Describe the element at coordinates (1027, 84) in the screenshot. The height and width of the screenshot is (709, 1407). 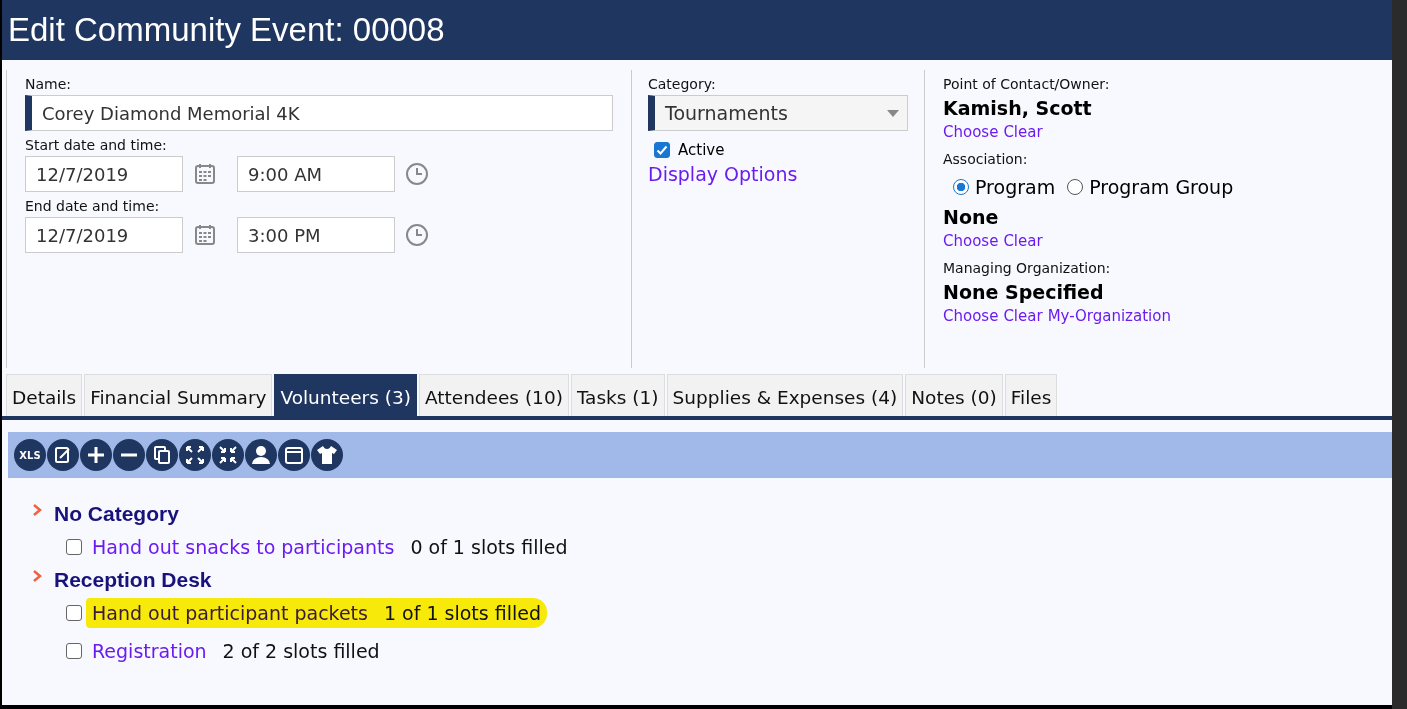
I see `field-label: Point of Contact/Owner:` at that location.